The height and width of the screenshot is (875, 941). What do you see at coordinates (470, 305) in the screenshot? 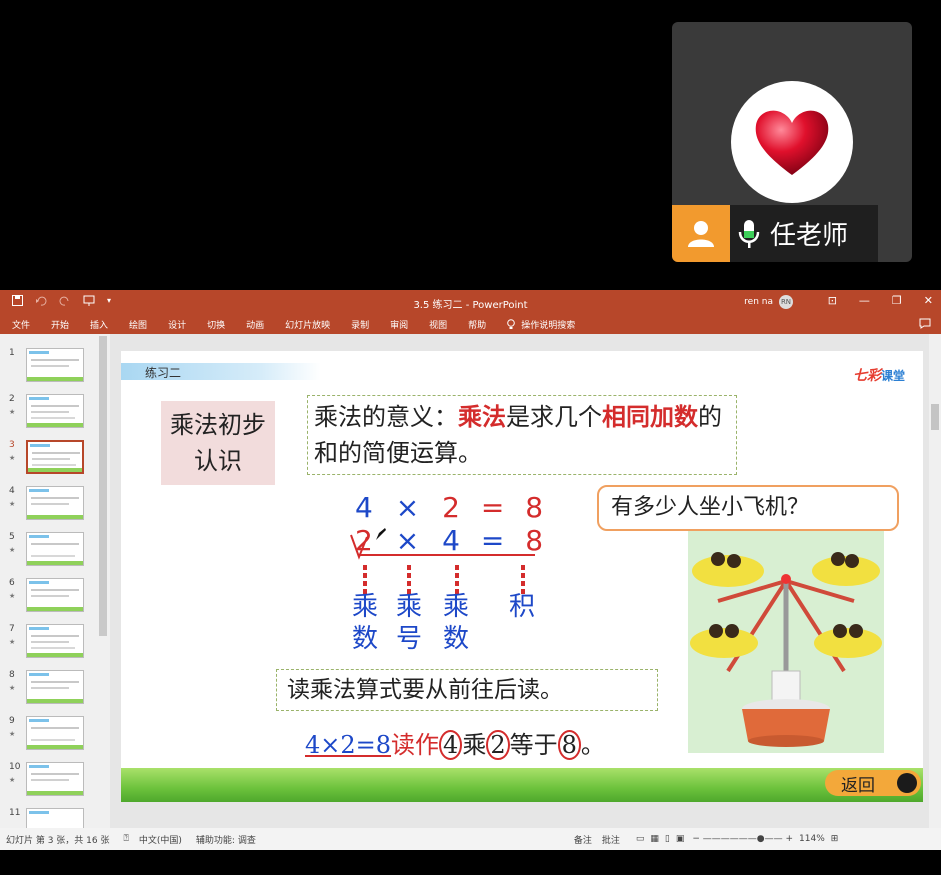
I see `document-title: 3.5 练习二 - PowerPoint` at bounding box center [470, 305].